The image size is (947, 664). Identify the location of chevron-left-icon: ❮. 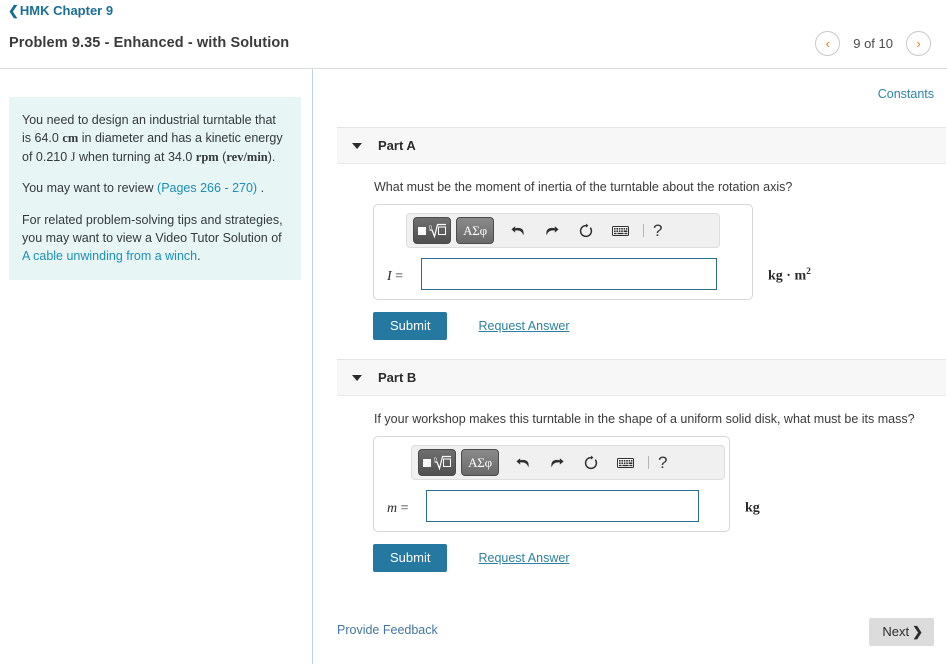
(13, 10).